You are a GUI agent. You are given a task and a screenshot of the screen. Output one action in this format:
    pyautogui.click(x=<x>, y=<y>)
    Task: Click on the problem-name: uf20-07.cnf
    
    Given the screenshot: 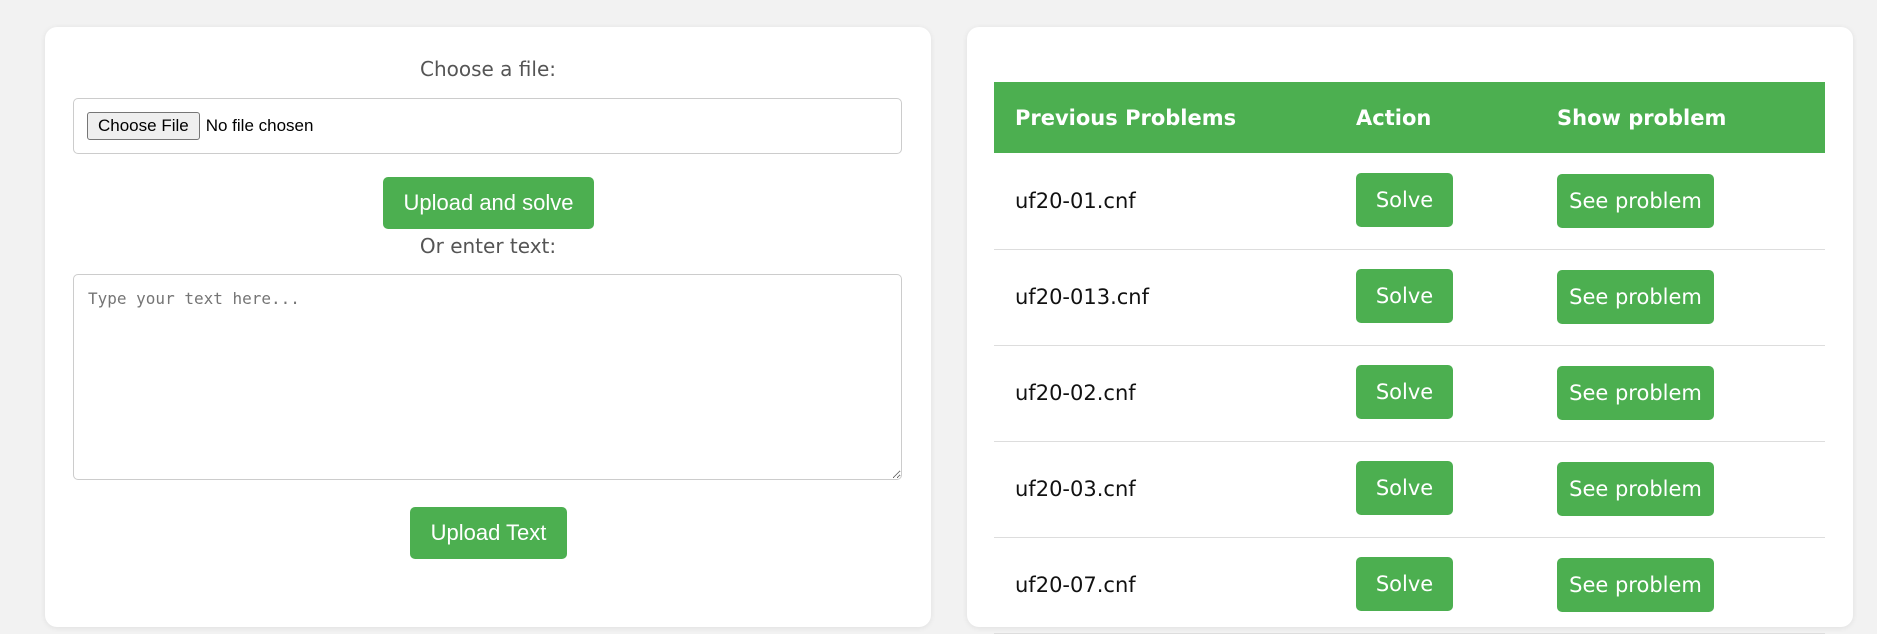 What is the action you would take?
    pyautogui.click(x=1164, y=585)
    